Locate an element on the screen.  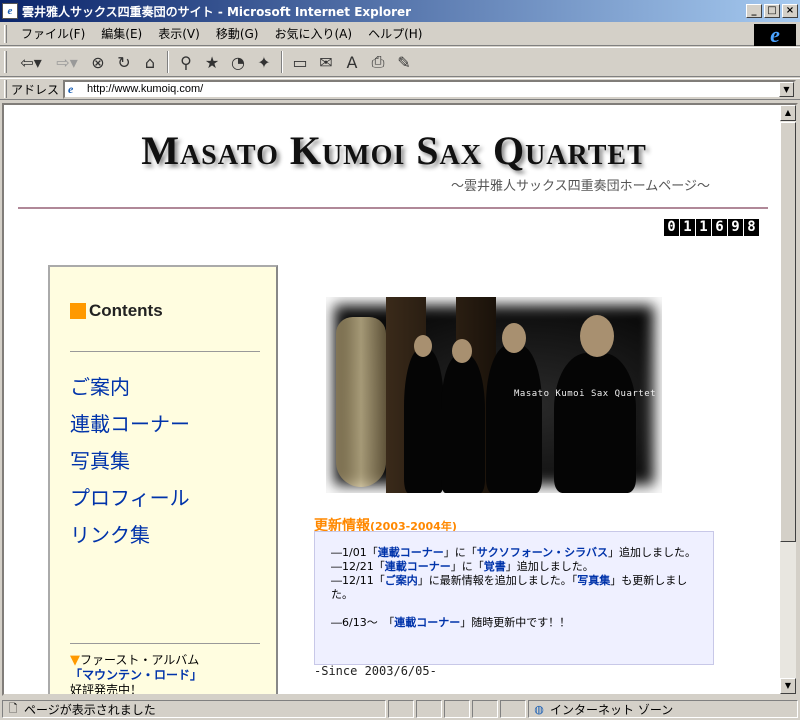
album-promo: ▼ファースト・アルバム 「マウンテン・ロード」 好評発売中！ is located at coordinates (170, 674).